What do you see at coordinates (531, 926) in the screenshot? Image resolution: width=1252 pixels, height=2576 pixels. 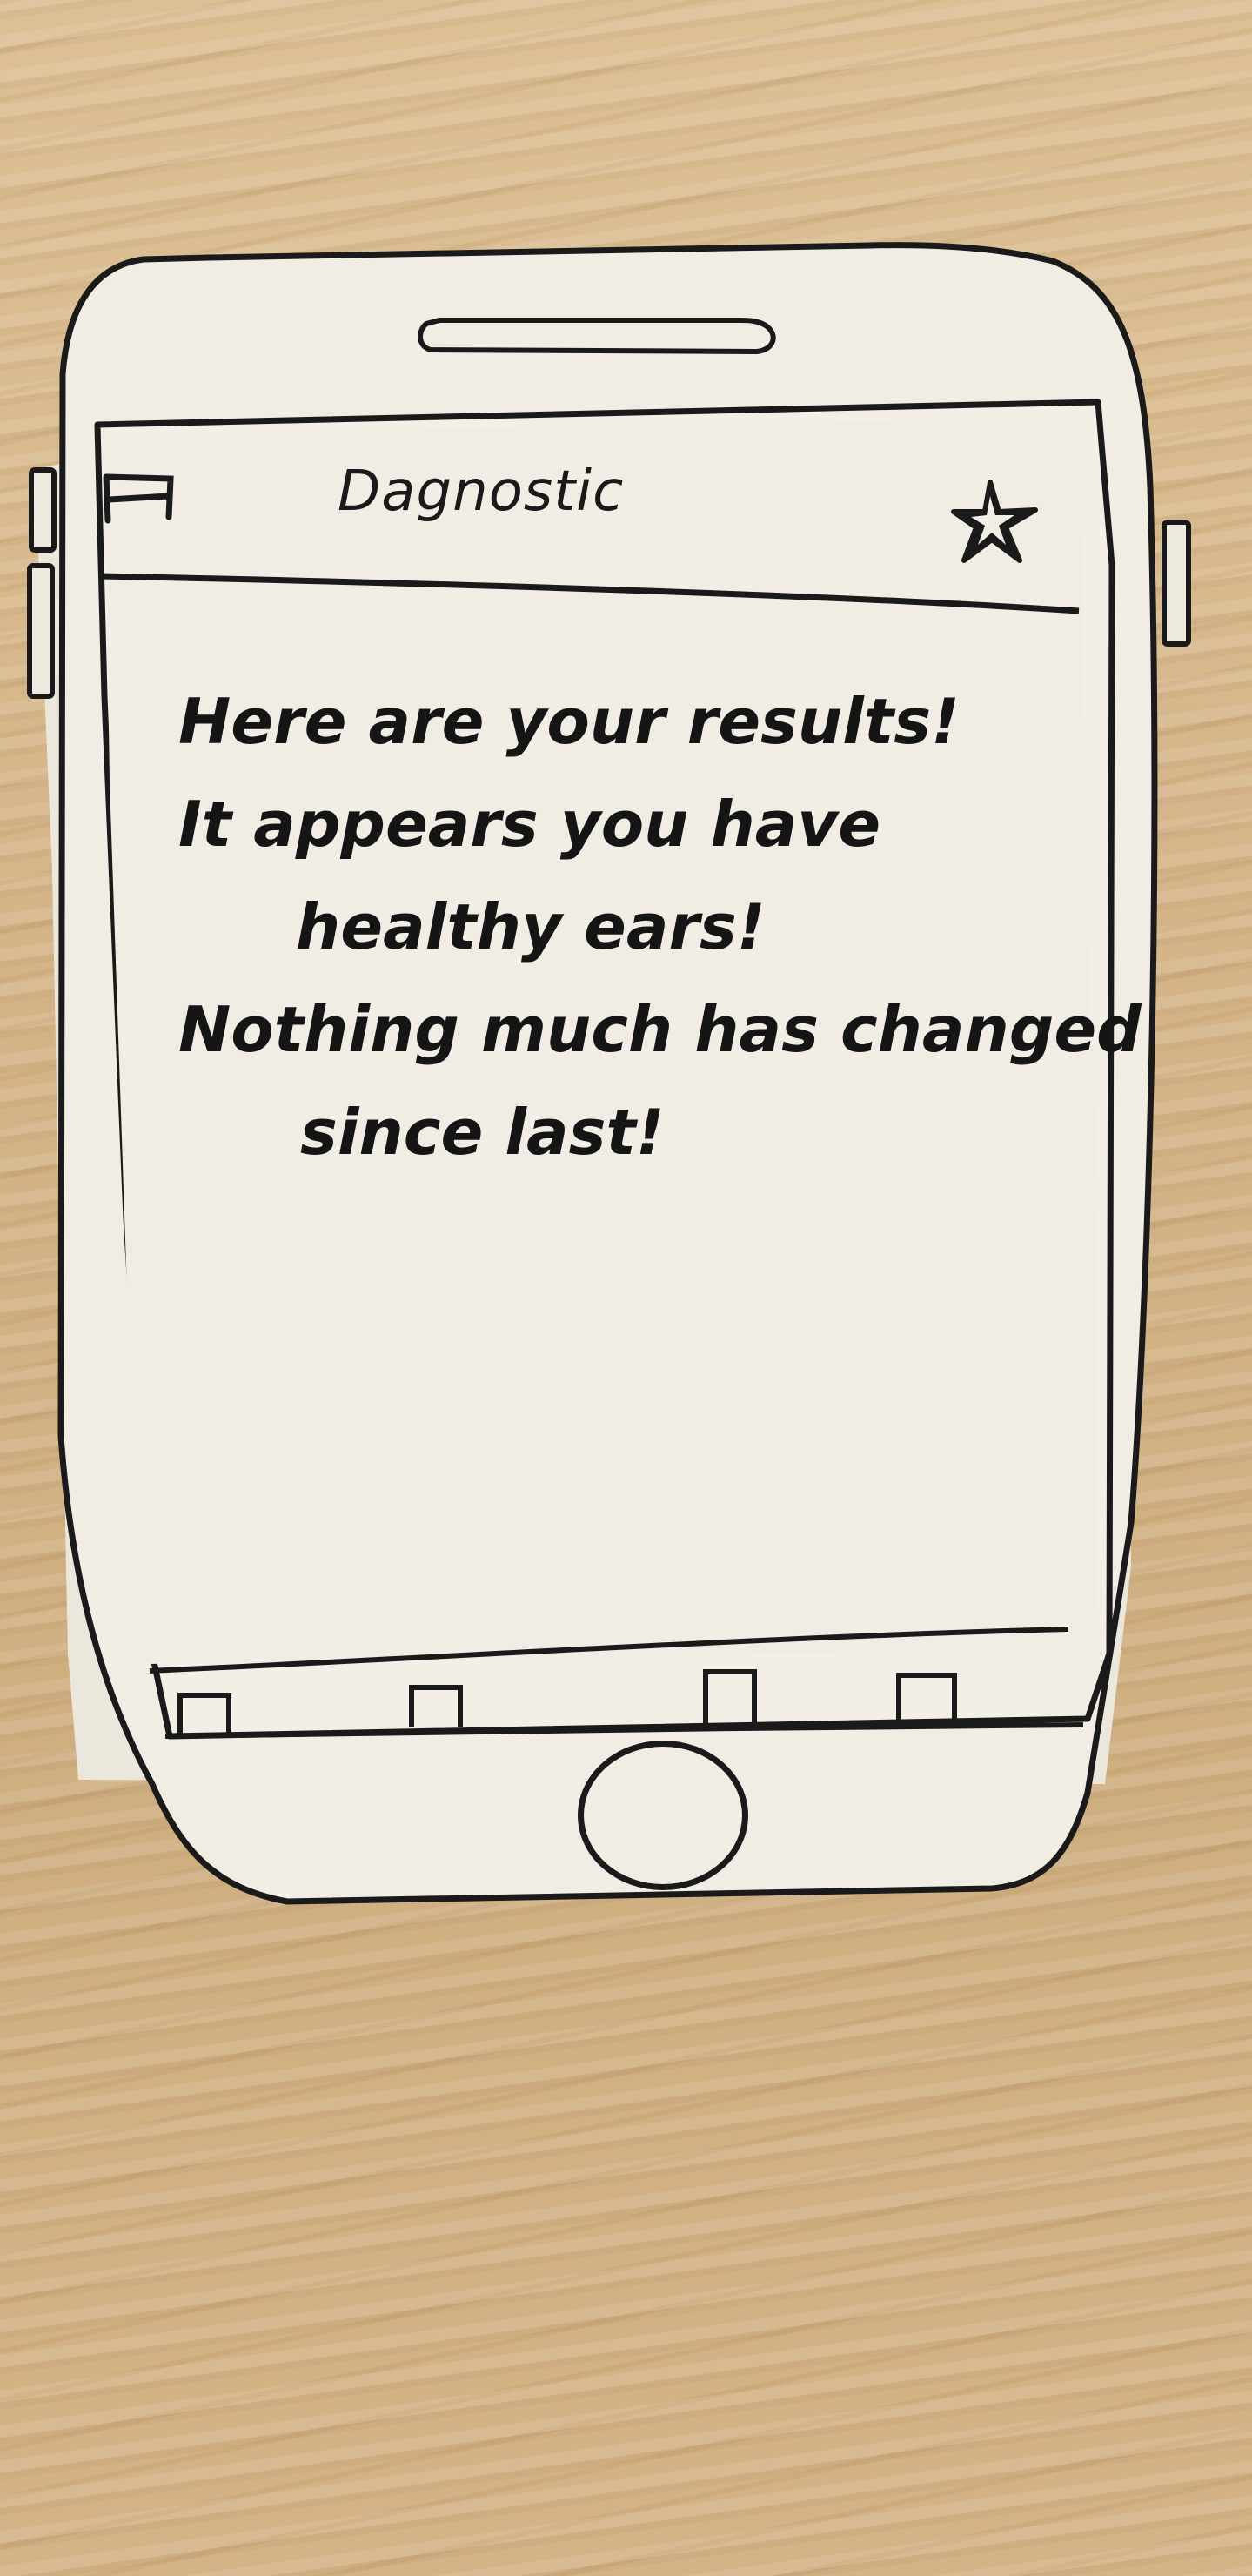 I see `message-line: healthy ears!` at bounding box center [531, 926].